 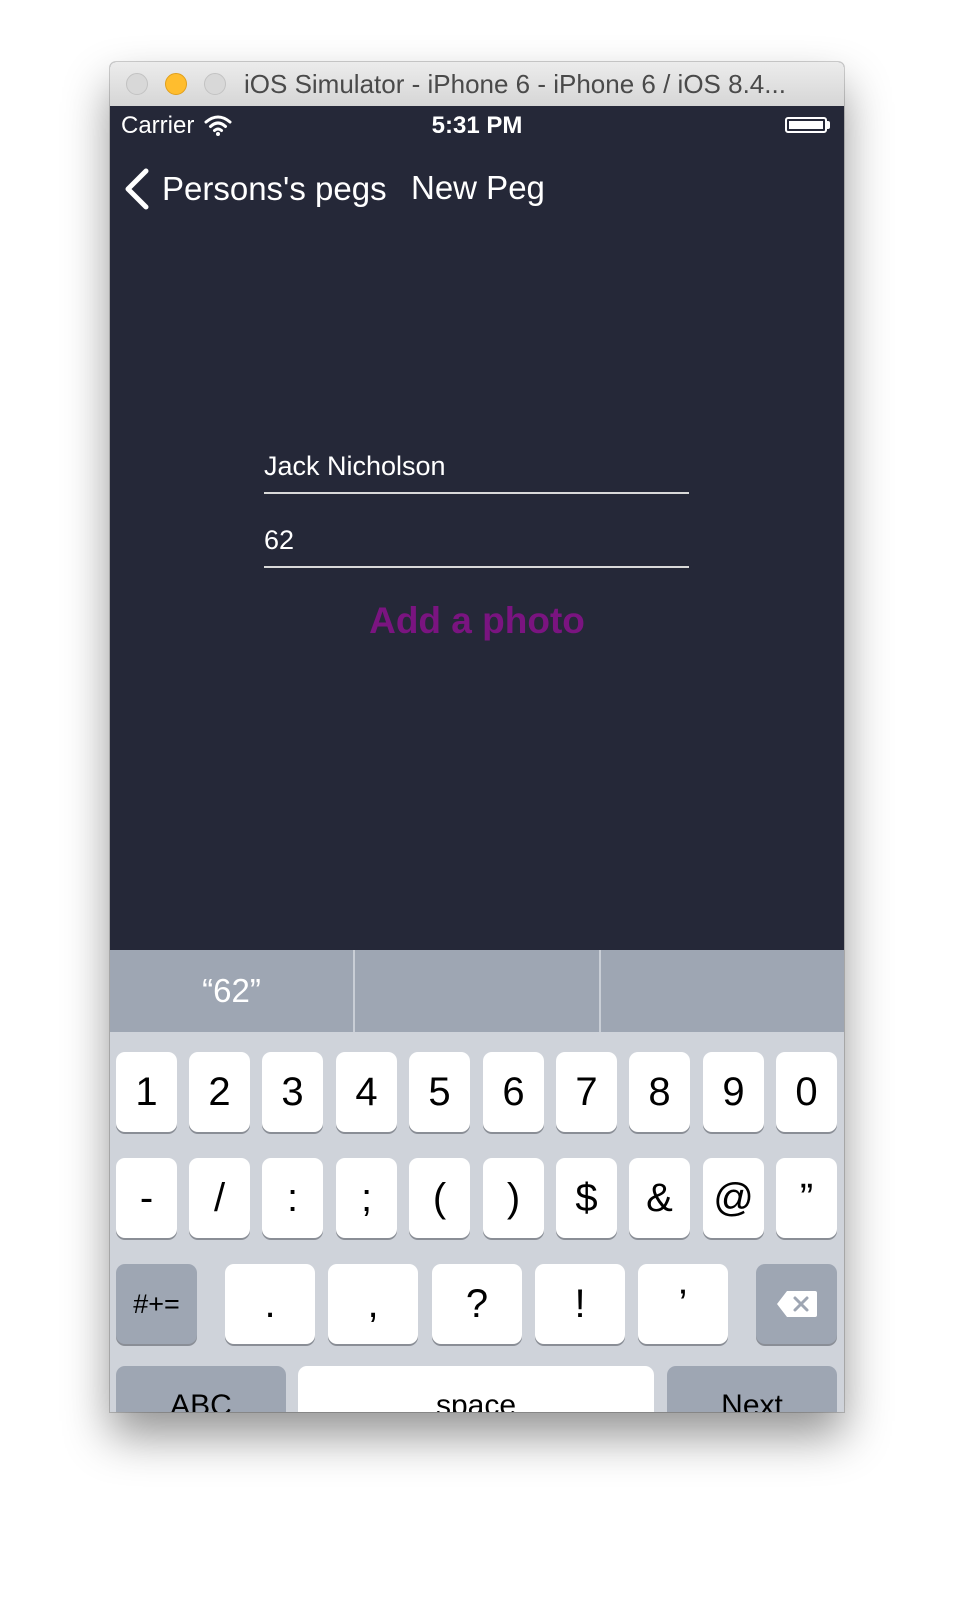 What do you see at coordinates (733, 1198) in the screenshot?
I see `key-at: @` at bounding box center [733, 1198].